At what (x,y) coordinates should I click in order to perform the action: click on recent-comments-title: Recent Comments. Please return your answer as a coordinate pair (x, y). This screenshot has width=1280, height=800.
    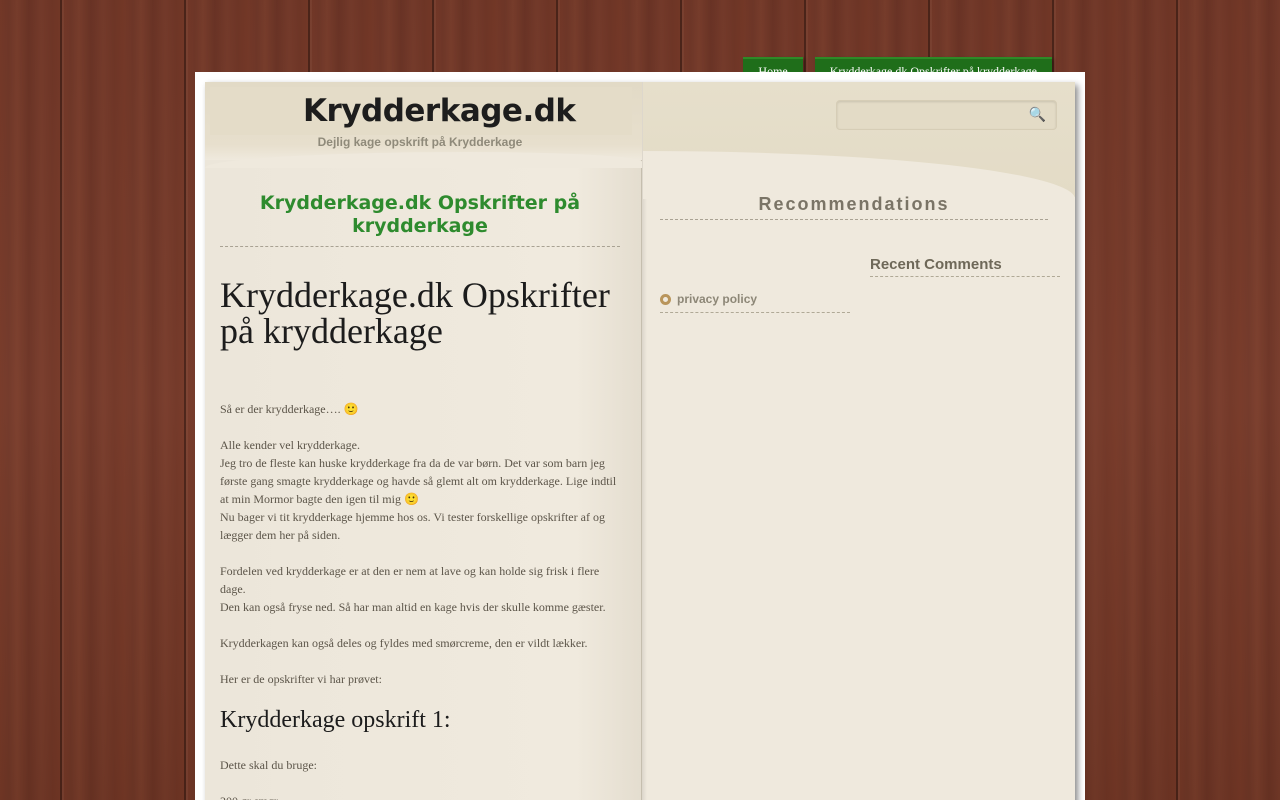
    Looking at the image, I should click on (965, 266).